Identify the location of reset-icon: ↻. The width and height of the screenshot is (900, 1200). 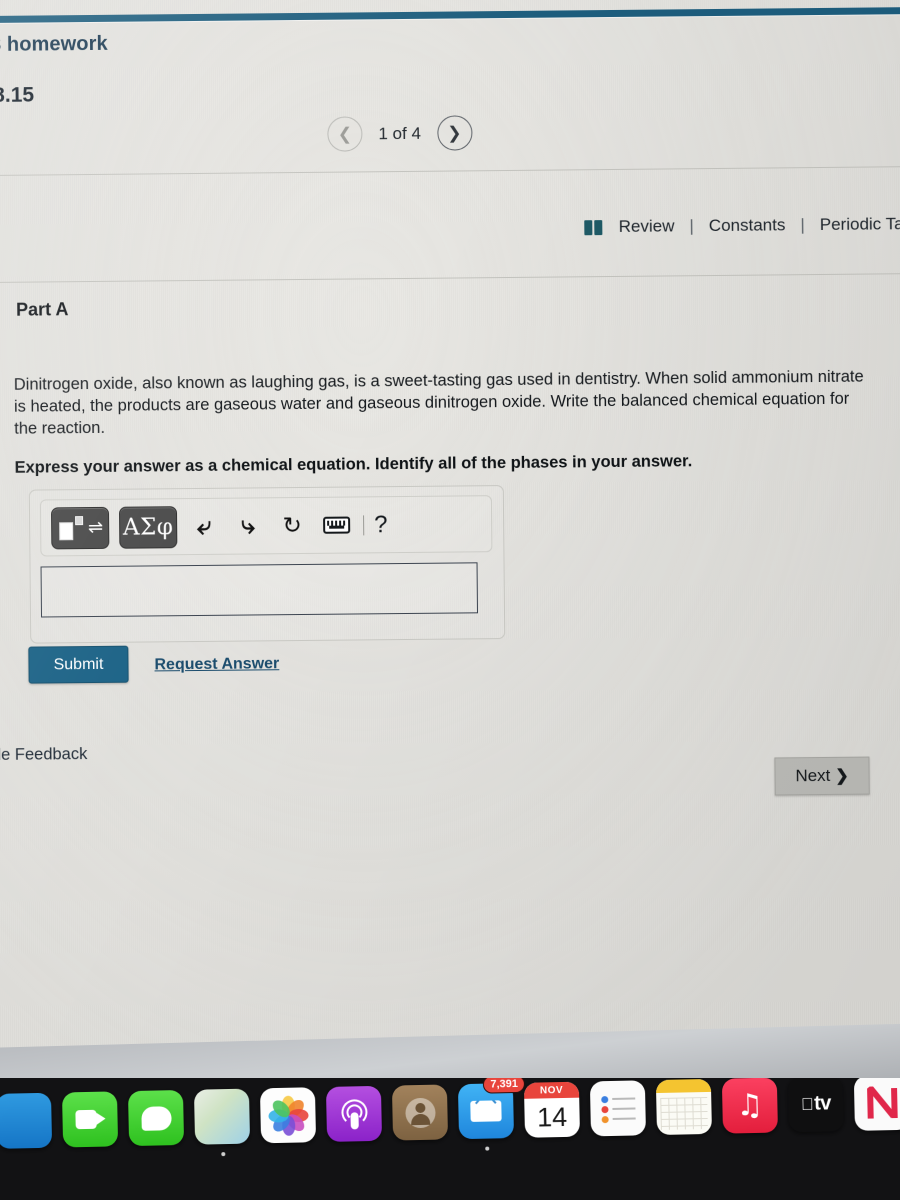
(292, 525).